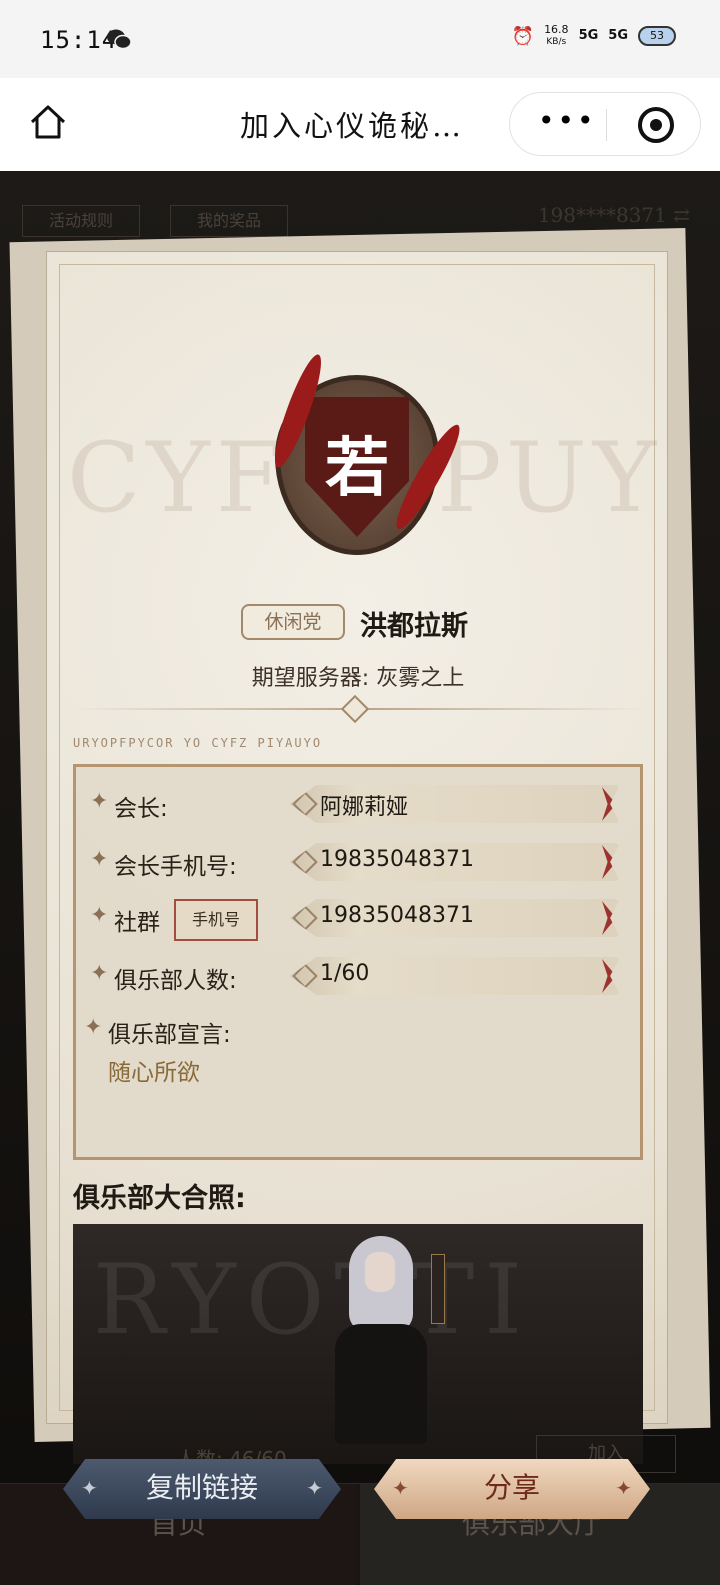 The image size is (720, 1585). Describe the element at coordinates (414, 626) in the screenshot. I see `club-name: 洪都拉斯` at that location.